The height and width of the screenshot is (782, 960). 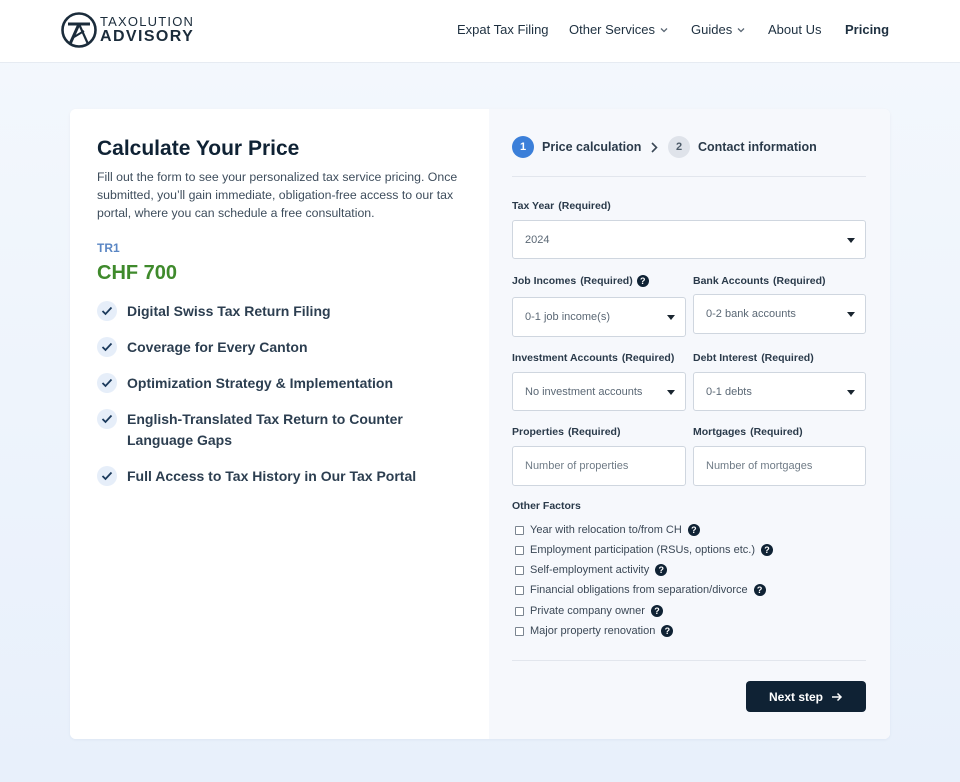 What do you see at coordinates (147, 36) in the screenshot?
I see `brand-name-bottom: ADVISORY` at bounding box center [147, 36].